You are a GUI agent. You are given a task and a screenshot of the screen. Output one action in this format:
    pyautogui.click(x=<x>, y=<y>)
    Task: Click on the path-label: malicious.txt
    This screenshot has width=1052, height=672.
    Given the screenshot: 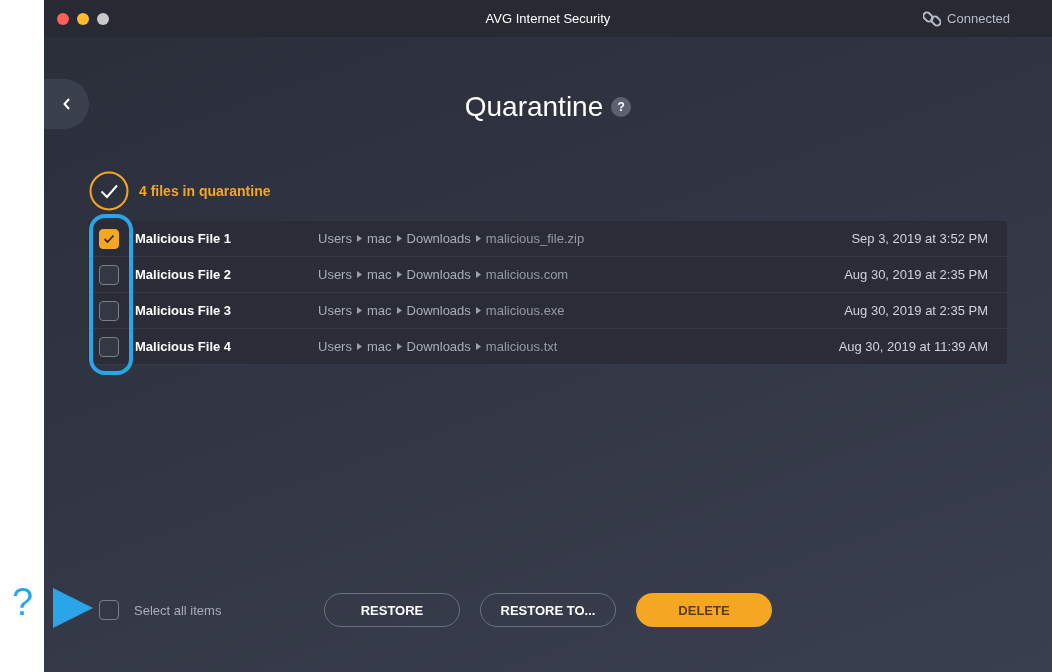 What is the action you would take?
    pyautogui.click(x=521, y=346)
    